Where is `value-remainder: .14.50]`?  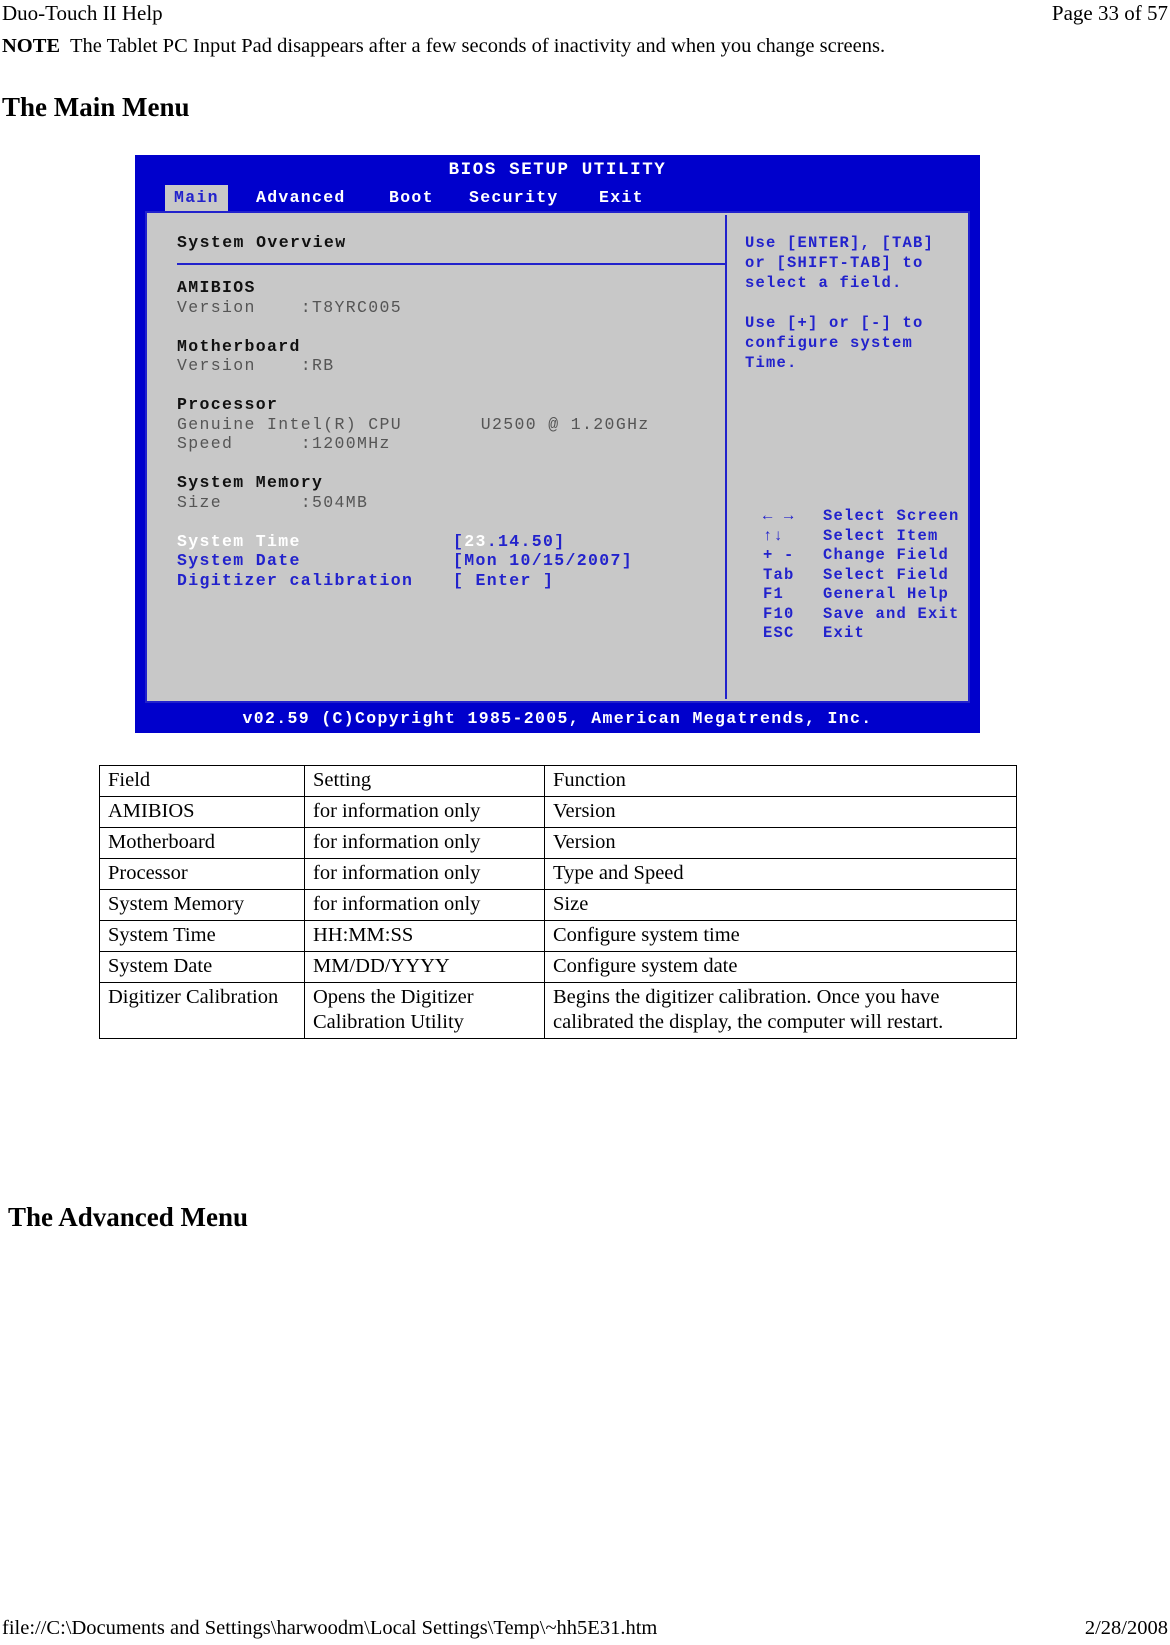
value-remainder: .14.50] is located at coordinates (526, 541).